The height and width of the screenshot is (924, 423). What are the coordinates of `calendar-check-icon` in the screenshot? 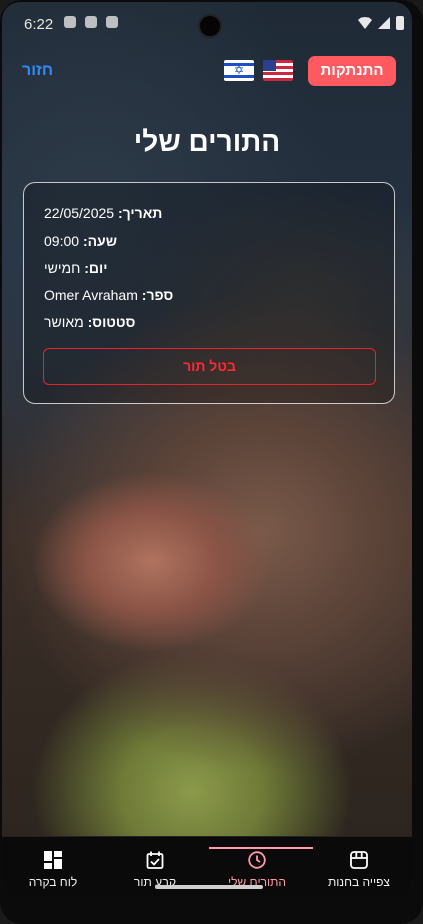 It's located at (155, 860).